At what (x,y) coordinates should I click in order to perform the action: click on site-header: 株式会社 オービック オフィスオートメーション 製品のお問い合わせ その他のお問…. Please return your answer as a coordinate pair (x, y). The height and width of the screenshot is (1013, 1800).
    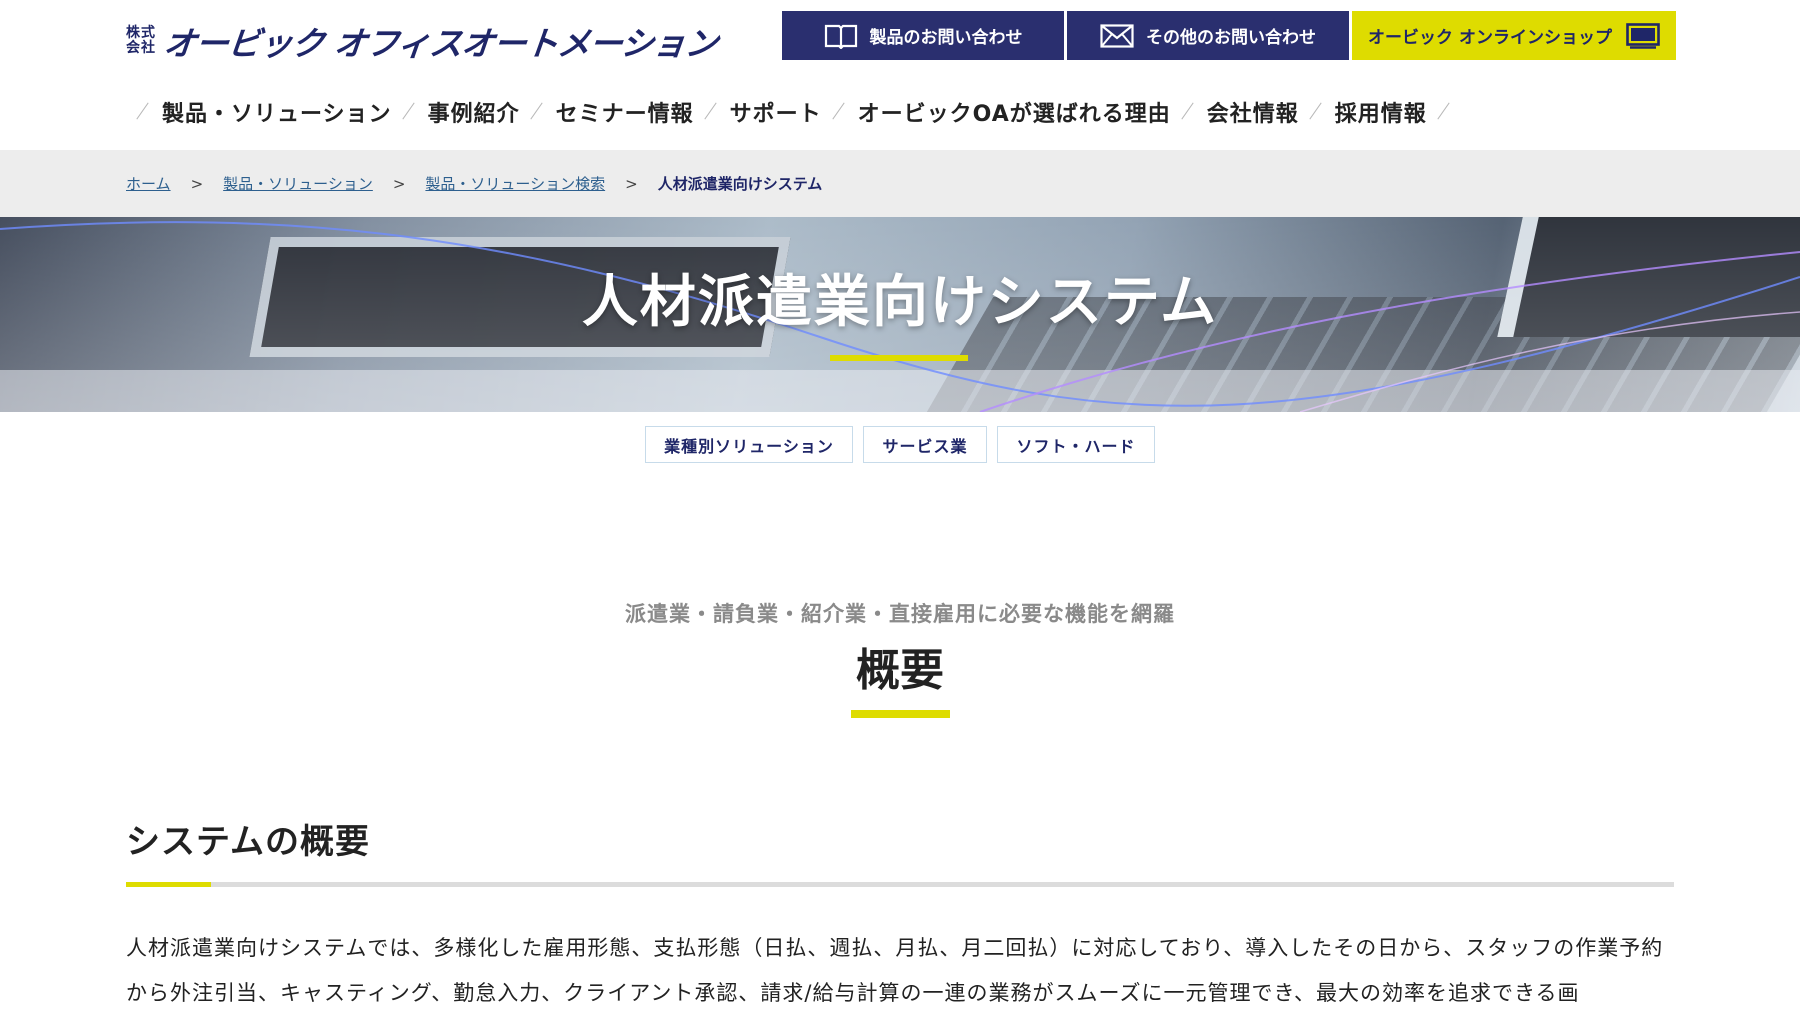
    Looking at the image, I should click on (900, 75).